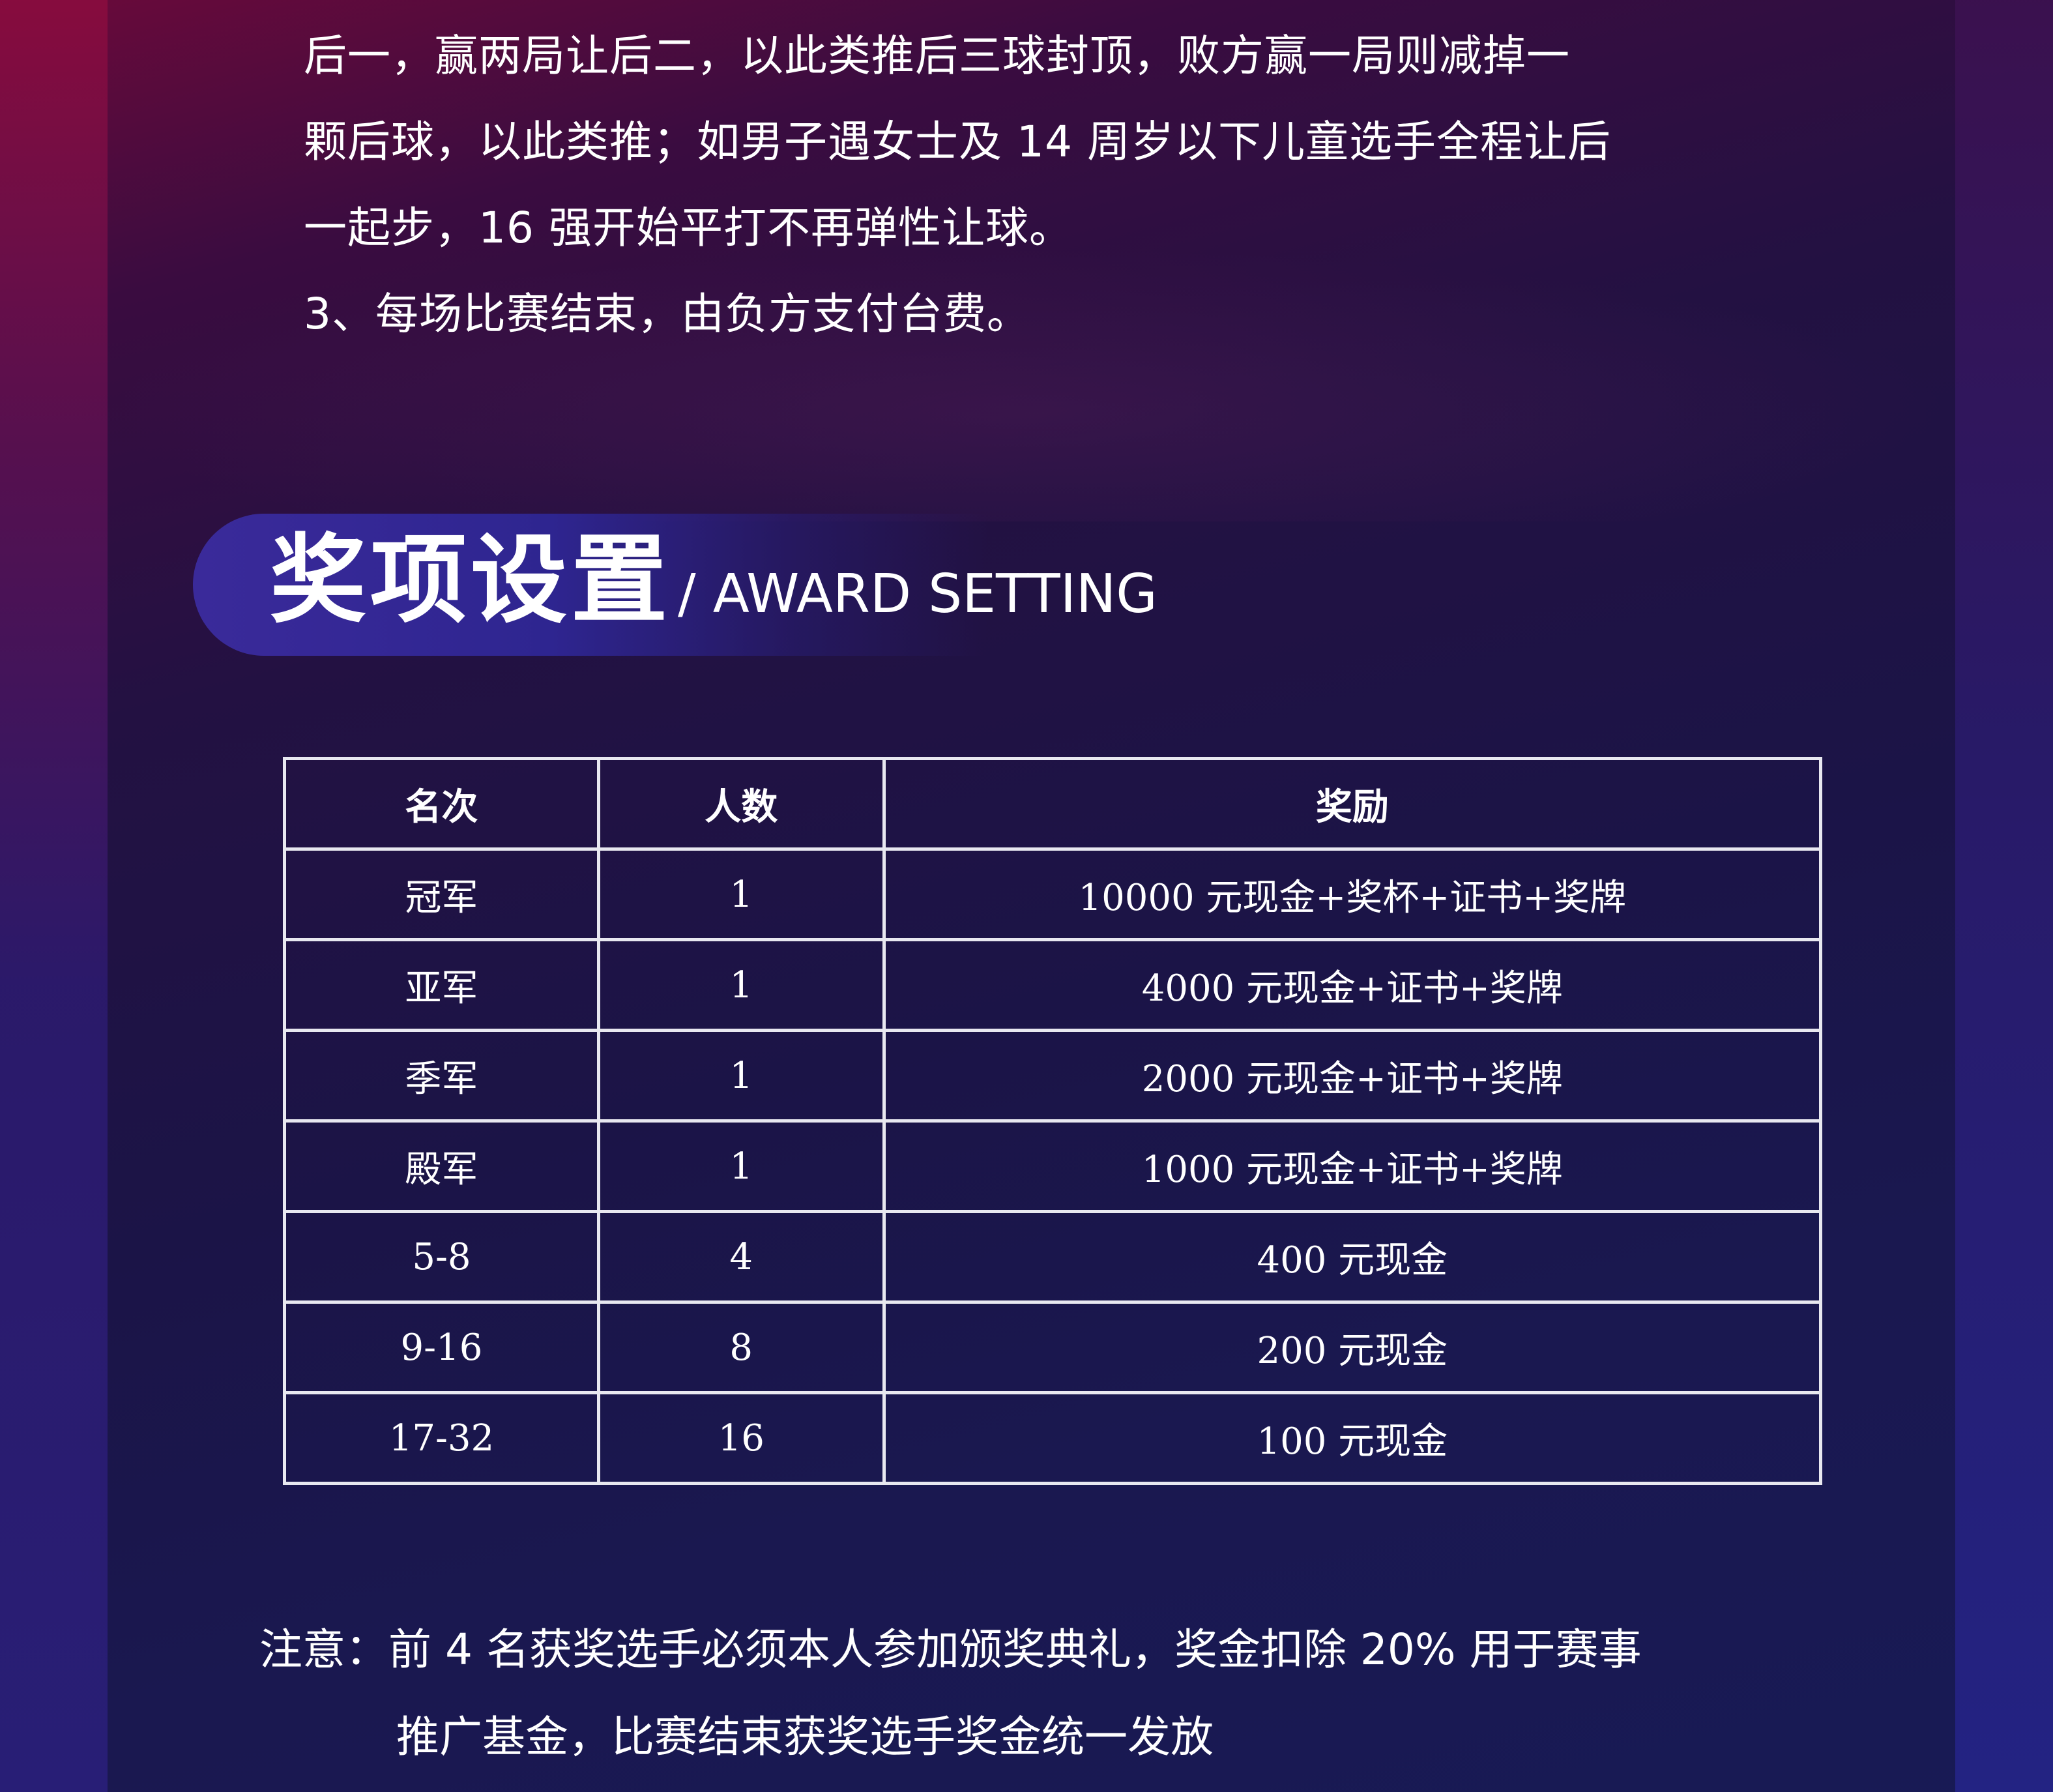 The image size is (2053, 1792). Describe the element at coordinates (1352, 1166) in the screenshot. I see `reward-cell: 1000 元现金+证书+奖牌` at that location.